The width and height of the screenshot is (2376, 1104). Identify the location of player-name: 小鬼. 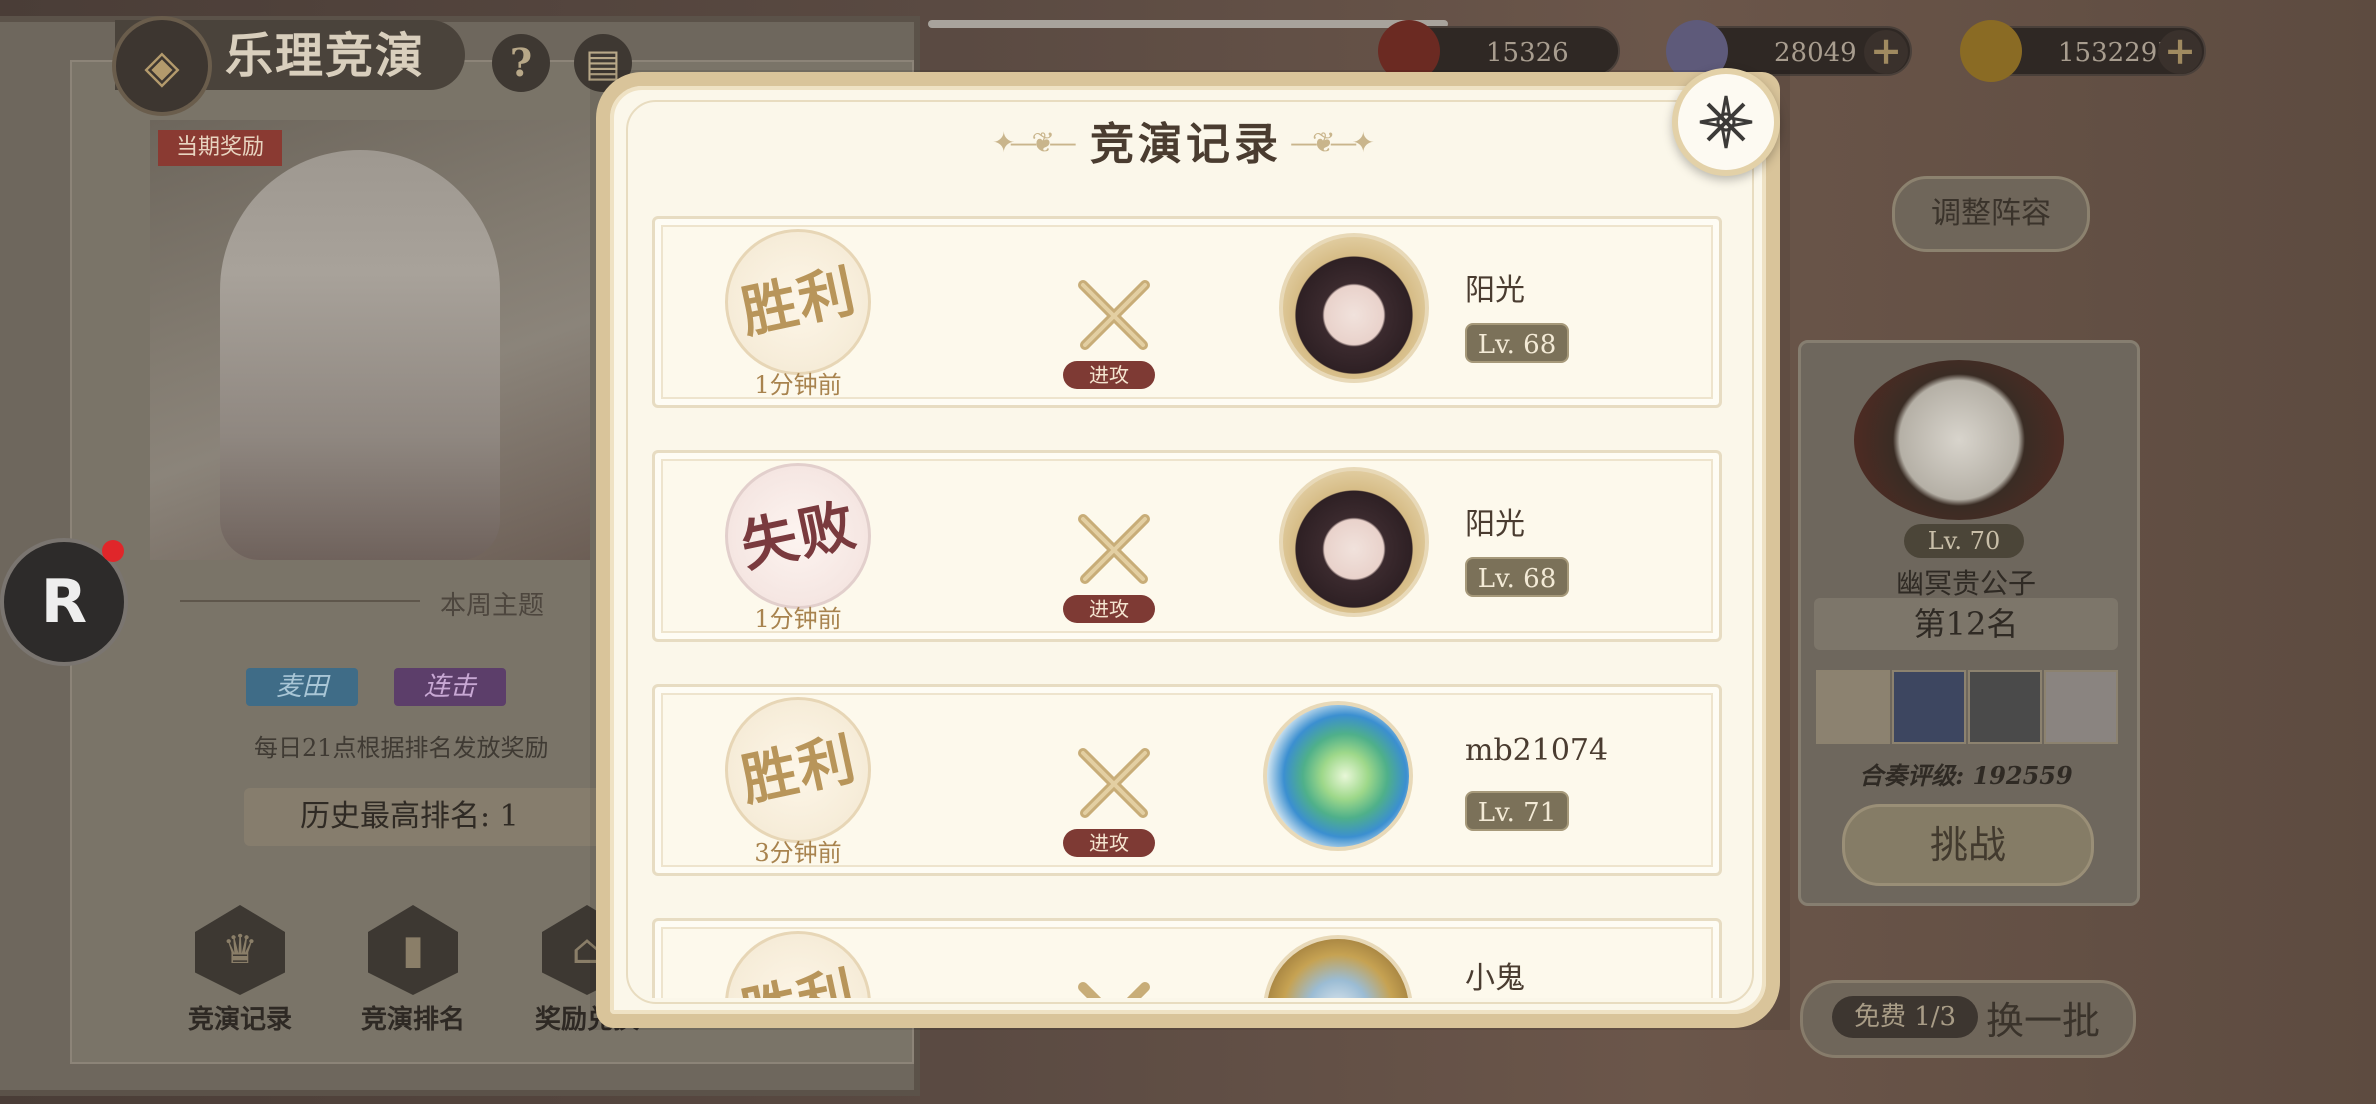
(1495, 978).